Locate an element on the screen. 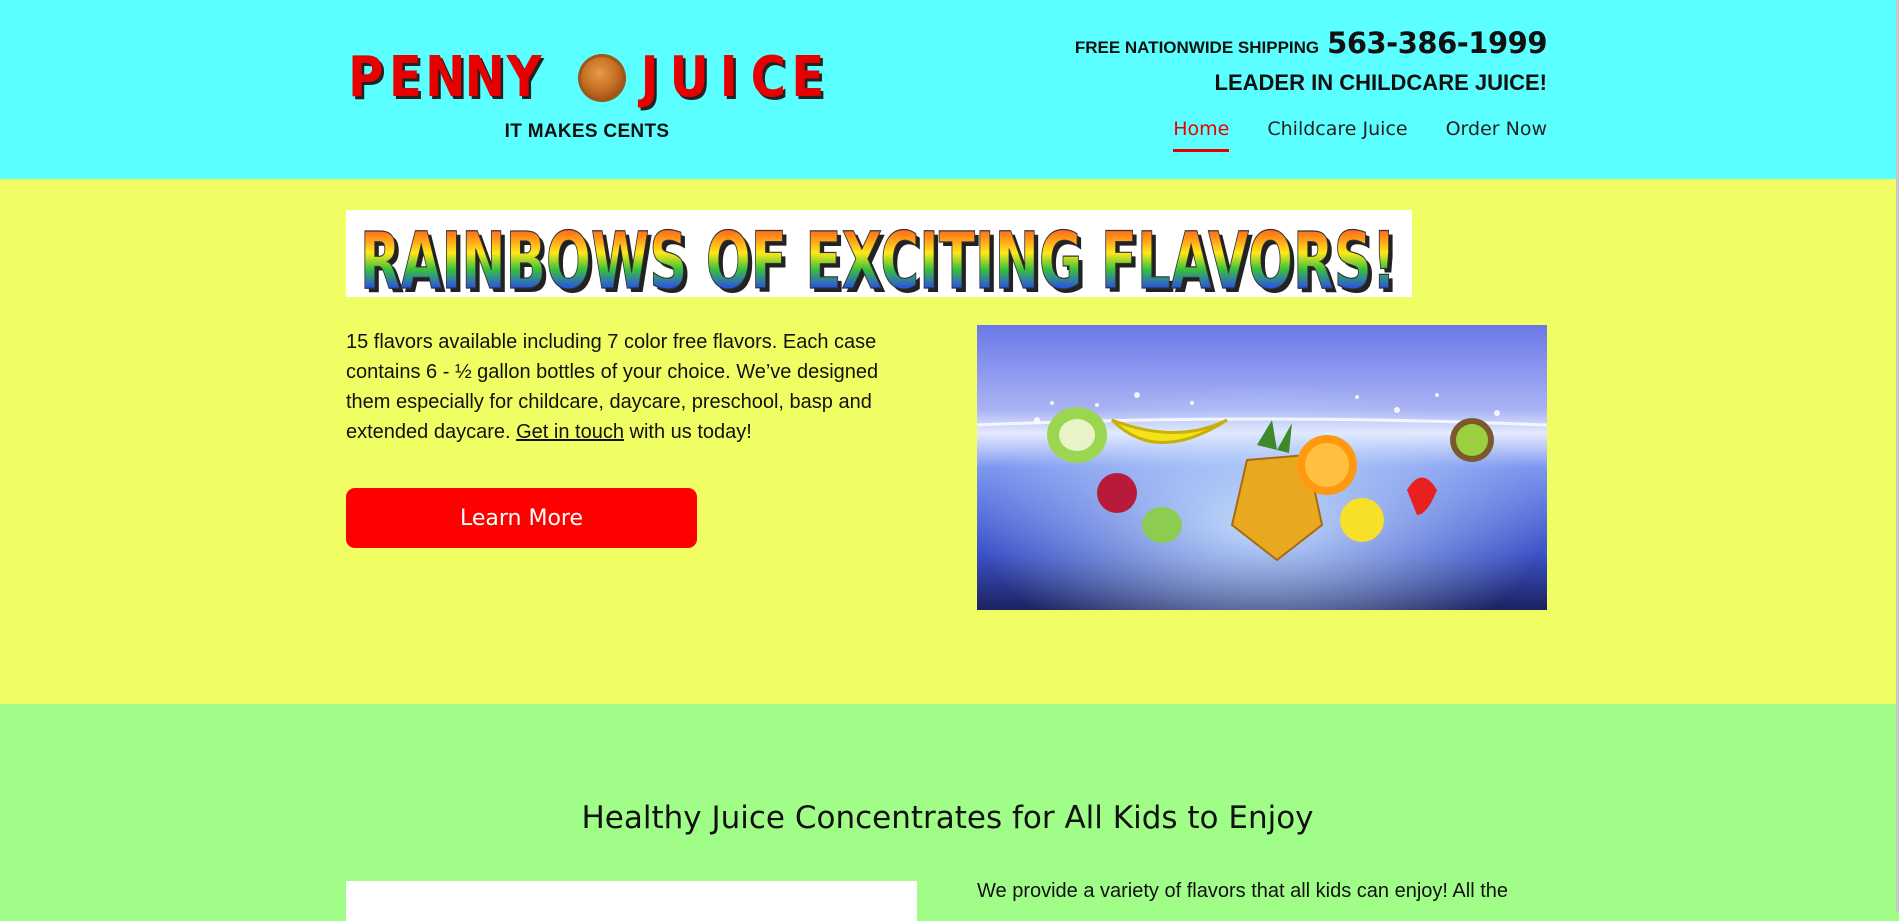  contact-line: FREE NATIONWIDE SHIPPING 563-386-1999 is located at coordinates (1311, 43).